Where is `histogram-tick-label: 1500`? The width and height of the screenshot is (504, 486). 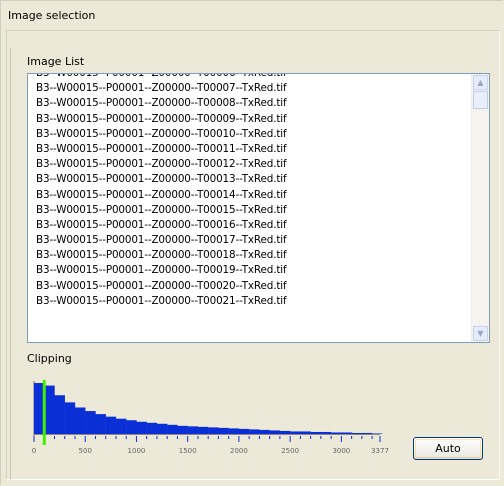
histogram-tick-label: 1500 is located at coordinates (187, 451).